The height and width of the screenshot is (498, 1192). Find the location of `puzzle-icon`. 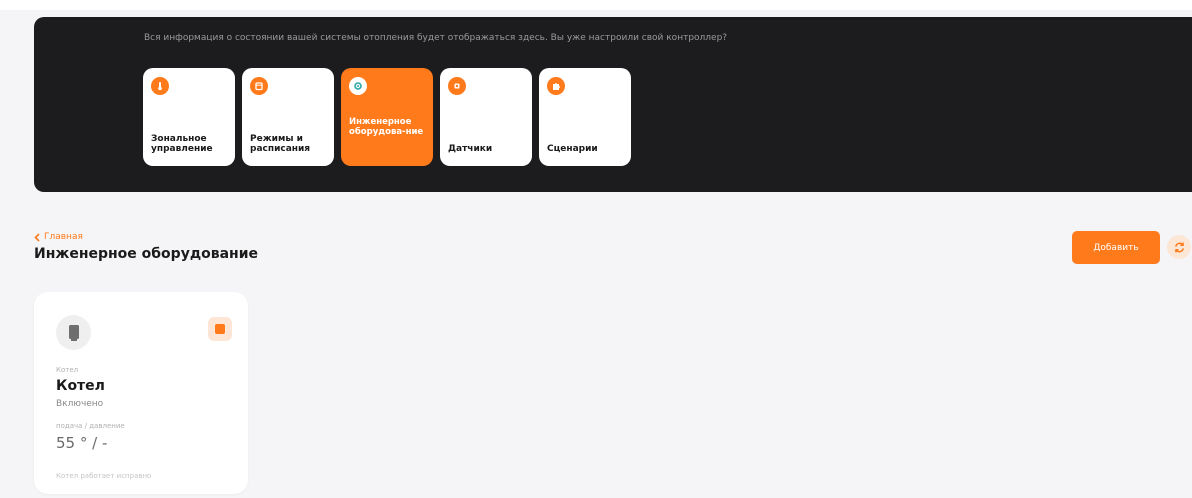

puzzle-icon is located at coordinates (556, 86).